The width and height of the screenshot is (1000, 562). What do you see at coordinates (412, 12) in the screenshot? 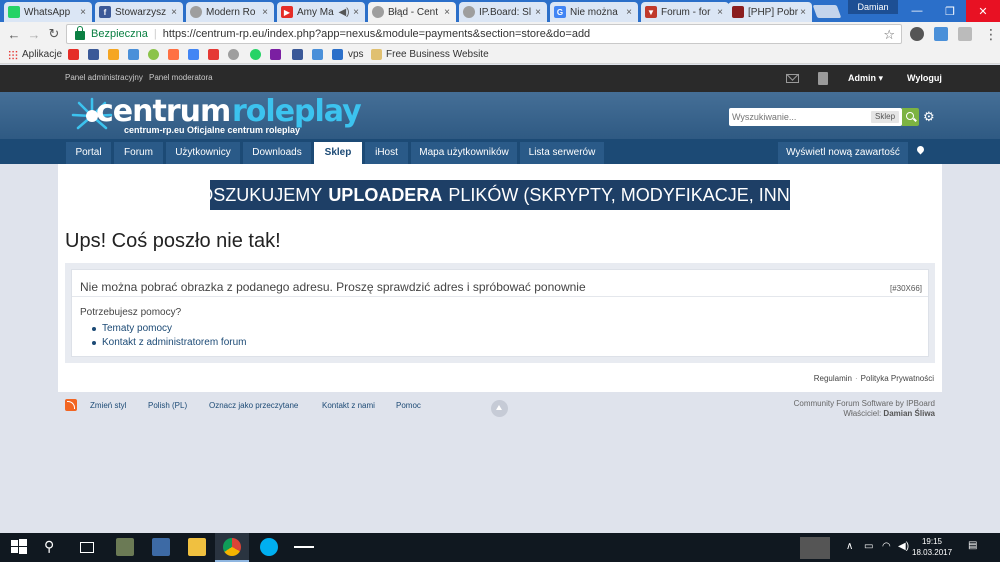
I see `browser-tab-active: Błąd - Cent ×` at bounding box center [412, 12].